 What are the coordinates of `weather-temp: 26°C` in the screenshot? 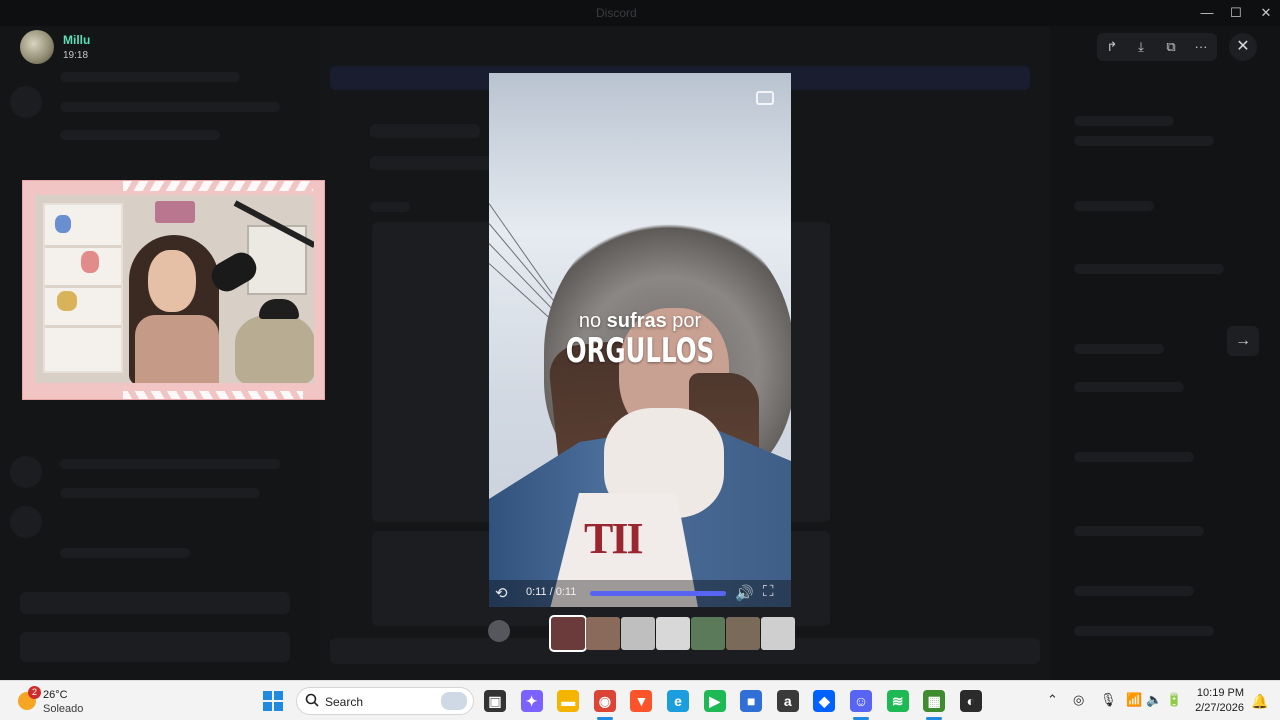 It's located at (55, 695).